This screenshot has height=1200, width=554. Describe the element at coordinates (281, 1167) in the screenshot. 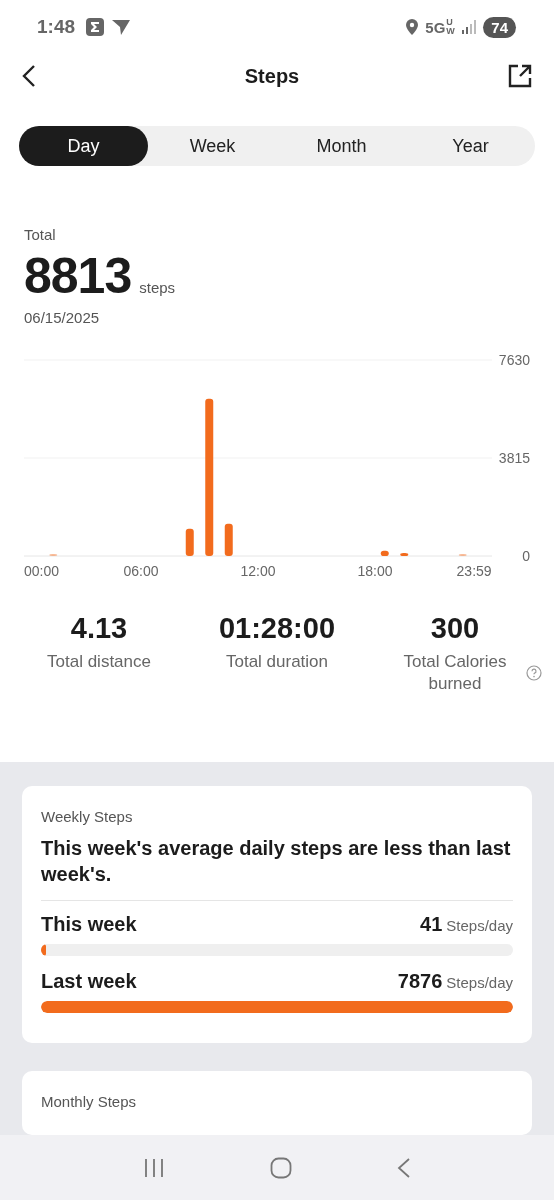

I see `home-icon` at that location.